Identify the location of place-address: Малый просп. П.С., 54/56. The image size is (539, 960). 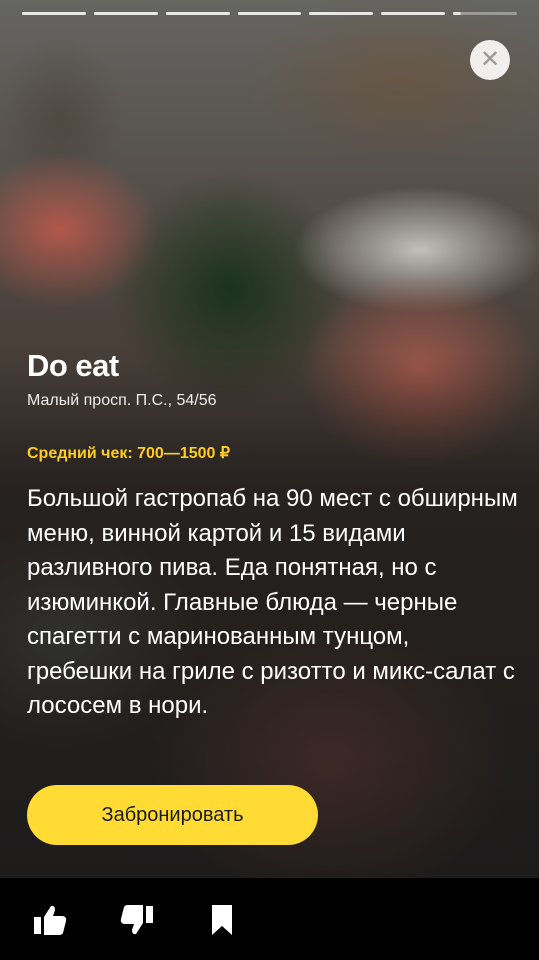
(122, 400).